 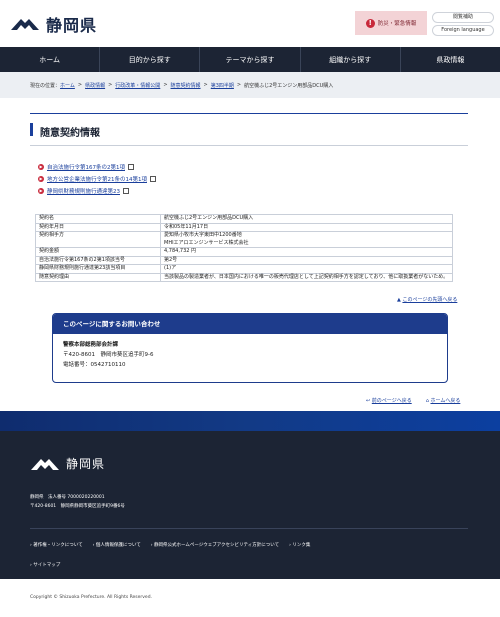 What do you see at coordinates (67, 85) in the screenshot?
I see `breadcrumb-link: ホーム` at bounding box center [67, 85].